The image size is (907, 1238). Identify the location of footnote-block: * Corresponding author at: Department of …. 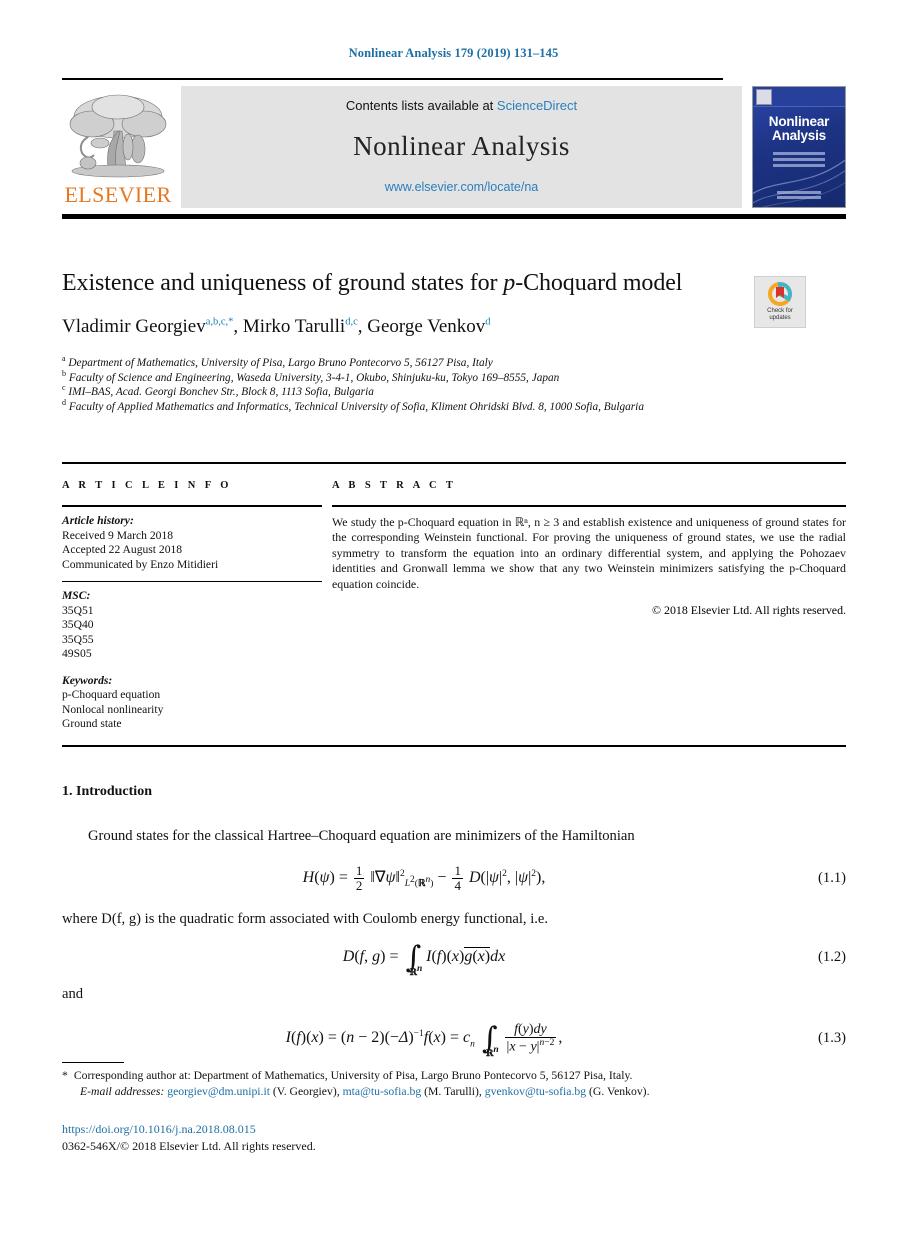
(454, 1084).